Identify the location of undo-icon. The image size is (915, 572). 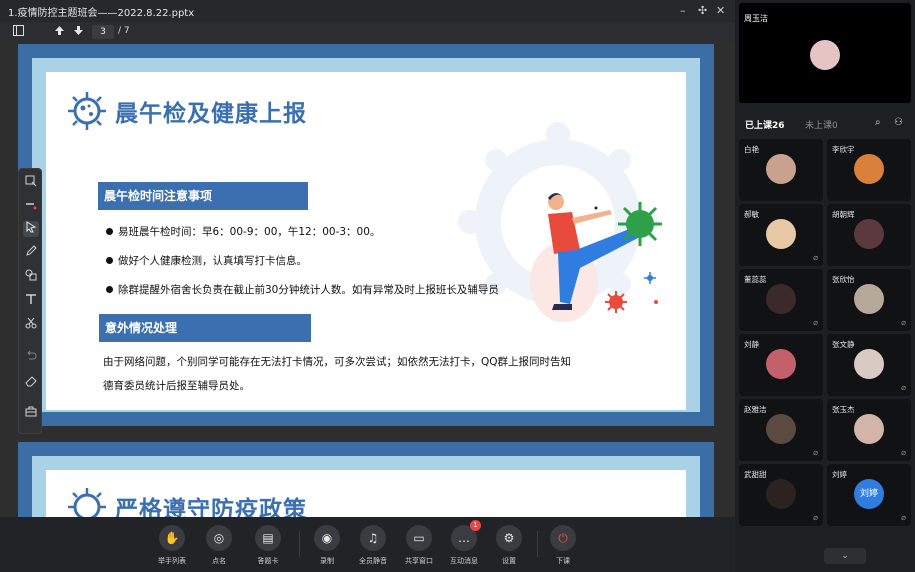
(31, 357).